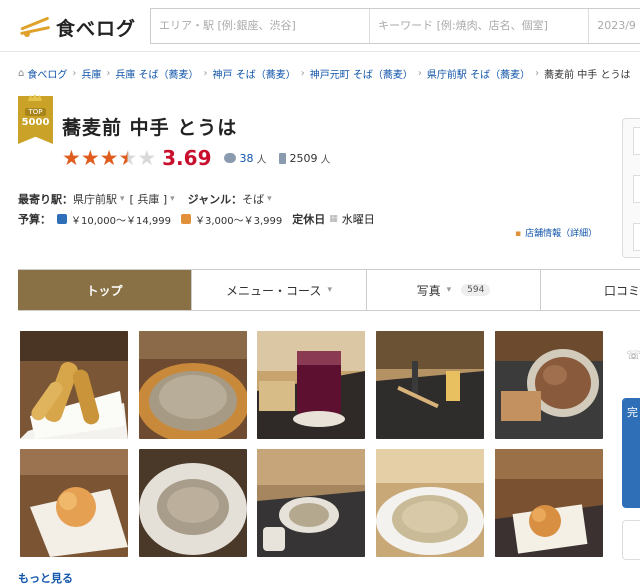  What do you see at coordinates (631, 453) in the screenshot?
I see `reservation-panel: 完` at bounding box center [631, 453].